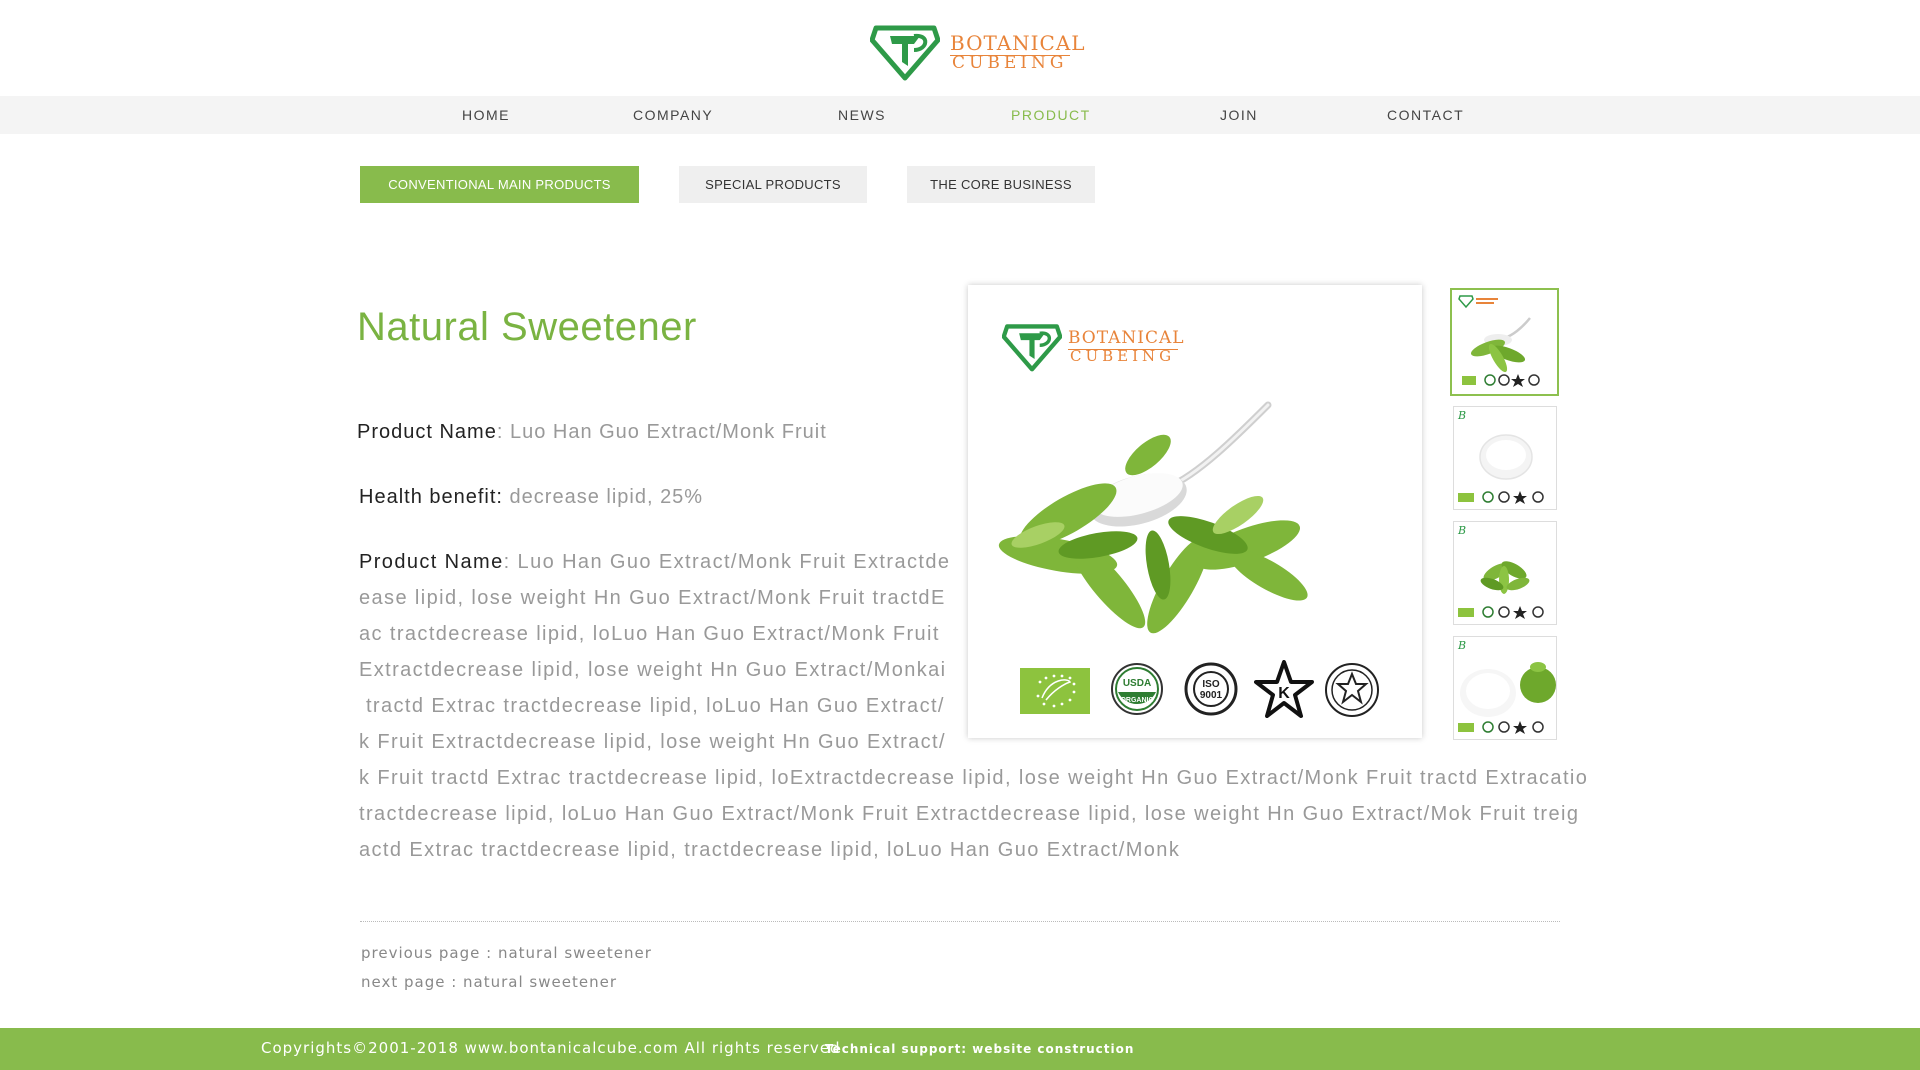 The width and height of the screenshot is (1920, 1070). I want to click on image-brand-logo: BOTANICAL CUBEING, so click(1093, 347).